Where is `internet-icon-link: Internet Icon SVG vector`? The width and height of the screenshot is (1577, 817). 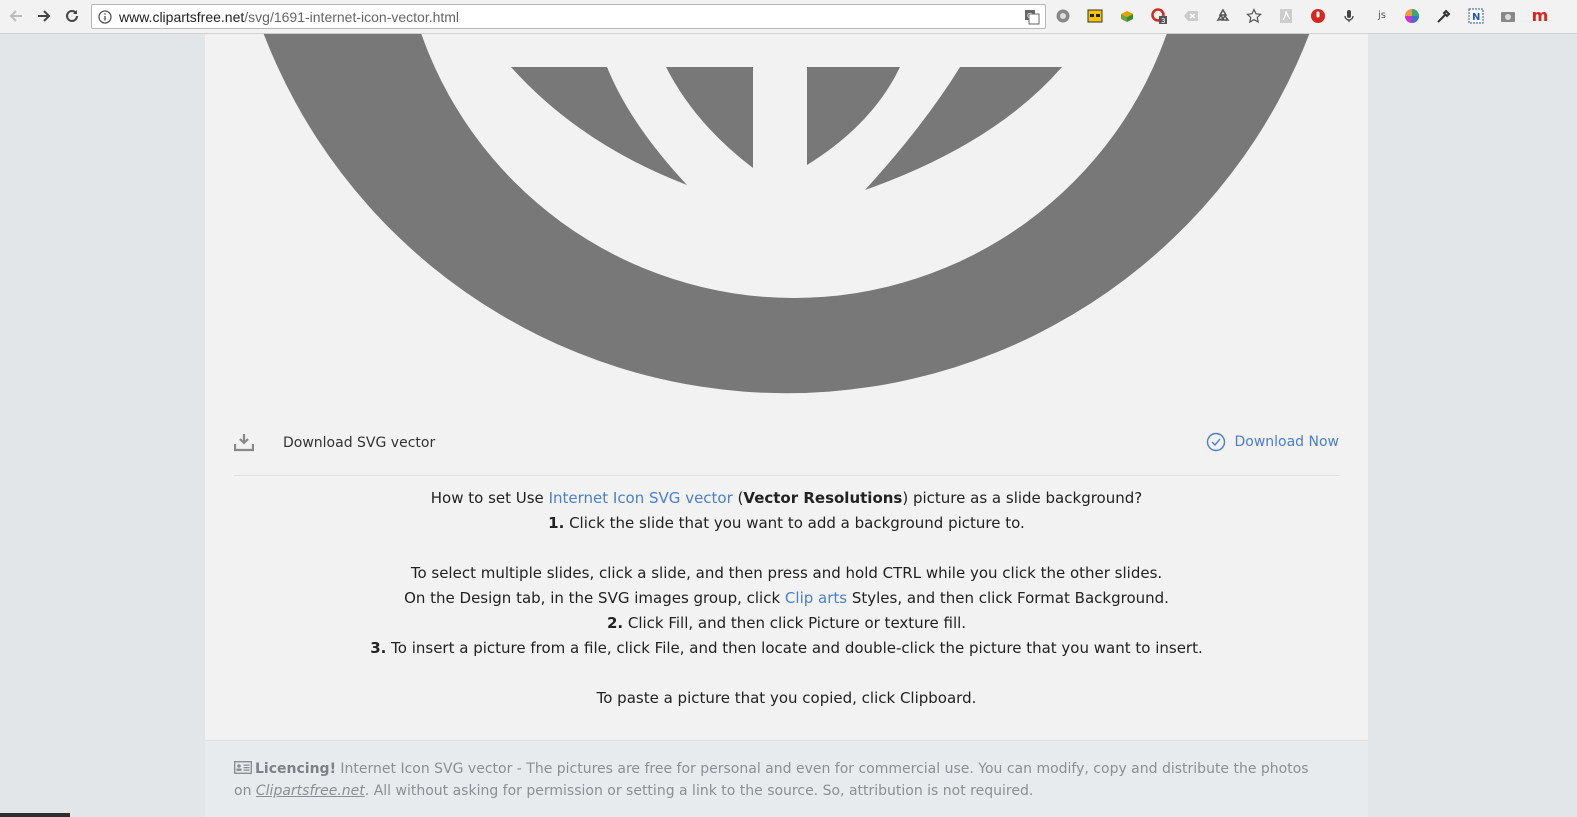 internet-icon-link: Internet Icon SVG vector is located at coordinates (641, 498).